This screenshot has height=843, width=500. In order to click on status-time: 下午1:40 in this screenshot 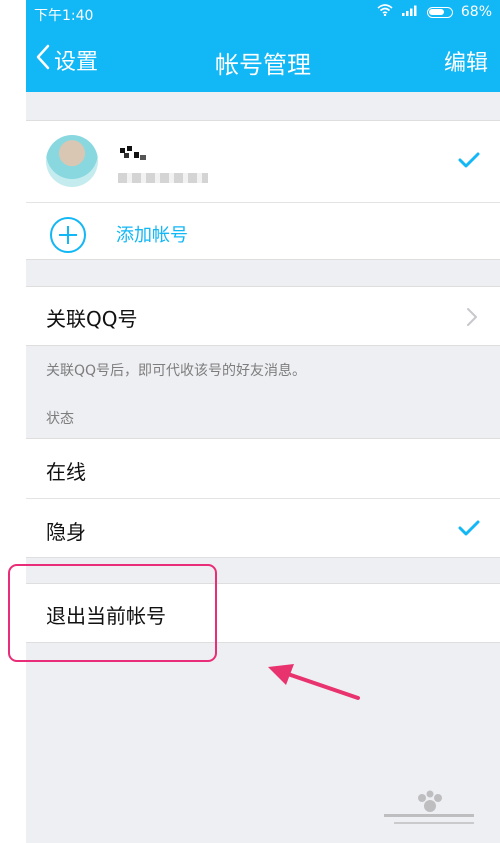, I will do `click(64, 16)`.